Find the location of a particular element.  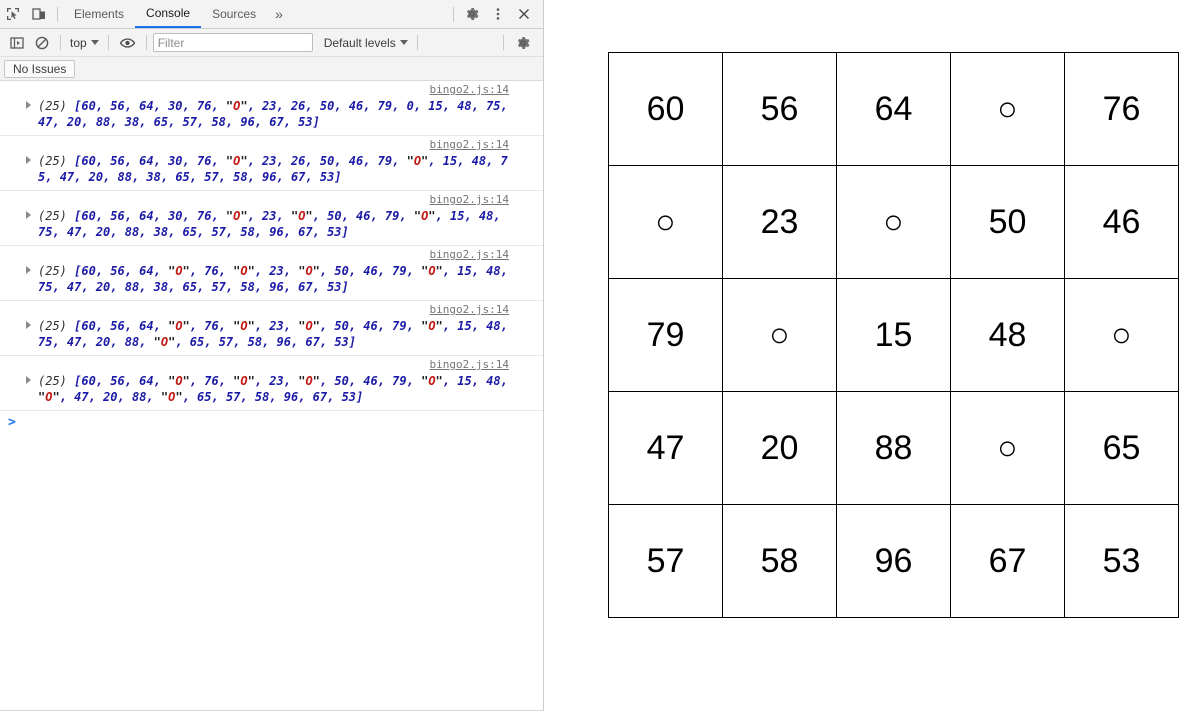

bingo-row: 47 20 88 ○ 65 is located at coordinates (893, 448).